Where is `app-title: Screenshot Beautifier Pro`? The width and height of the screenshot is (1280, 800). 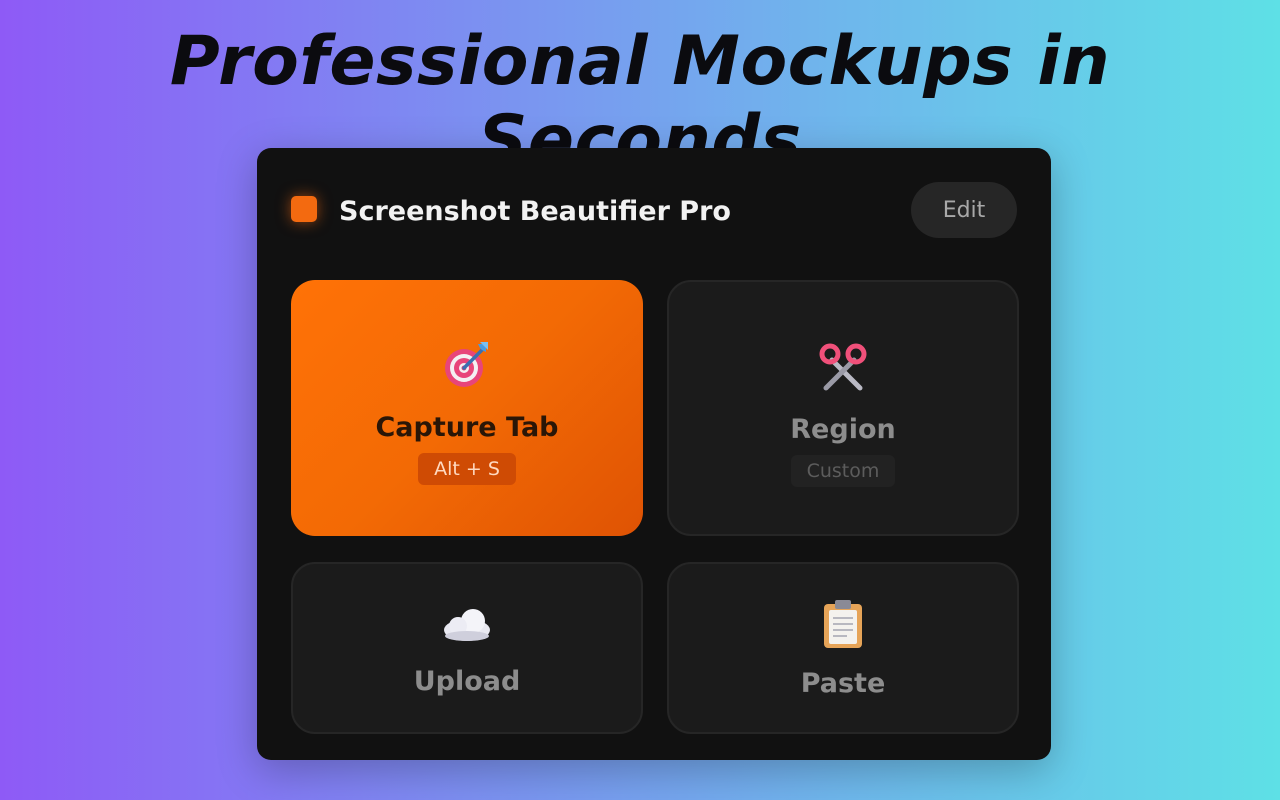
app-title: Screenshot Beautifier Pro is located at coordinates (535, 211).